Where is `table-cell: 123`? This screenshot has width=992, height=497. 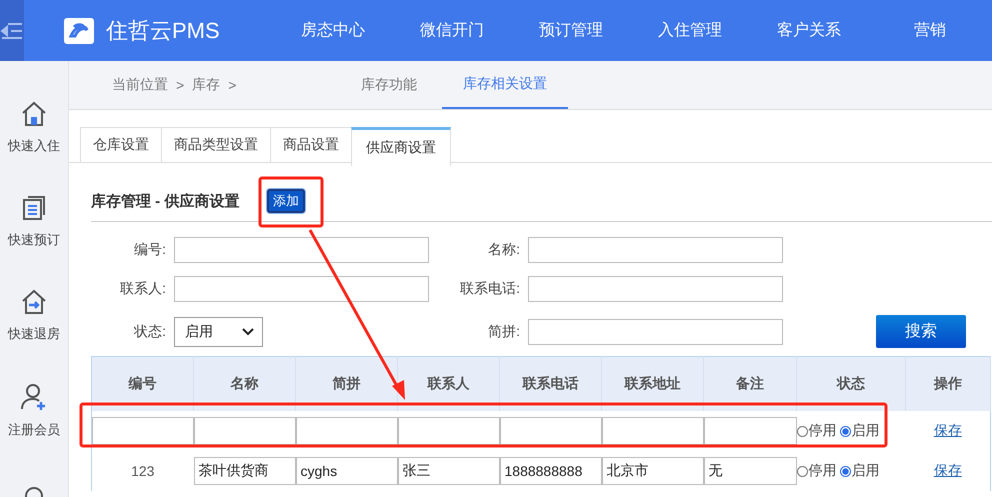 table-cell: 123 is located at coordinates (142, 471).